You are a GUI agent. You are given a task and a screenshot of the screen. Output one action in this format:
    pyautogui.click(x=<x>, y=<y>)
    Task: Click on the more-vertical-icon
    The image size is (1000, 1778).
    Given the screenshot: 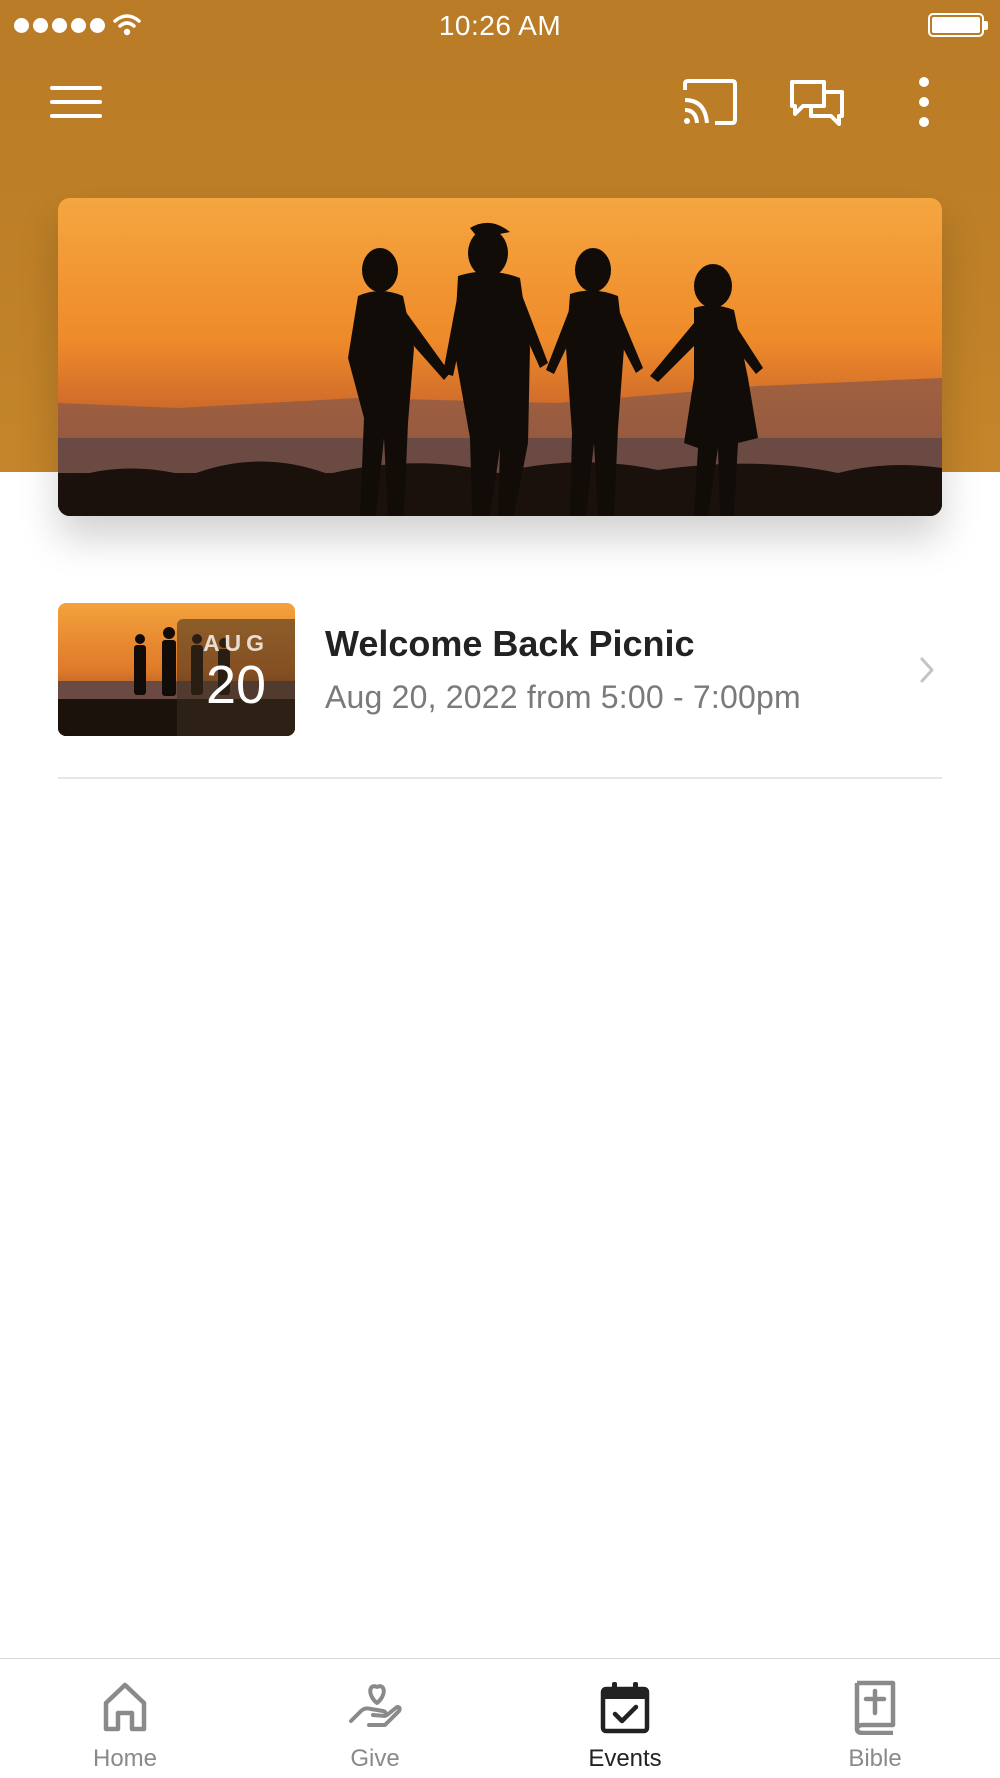 What is the action you would take?
    pyautogui.click(x=924, y=102)
    